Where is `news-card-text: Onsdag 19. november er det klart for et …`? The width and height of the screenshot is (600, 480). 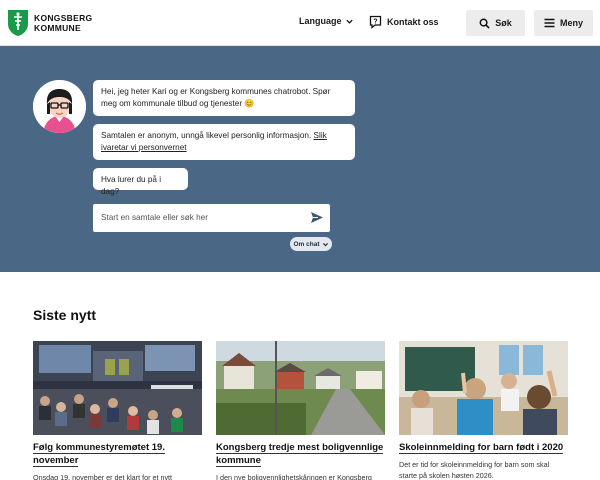 news-card-text: Onsdag 19. november er det klart for et … is located at coordinates (103, 476).